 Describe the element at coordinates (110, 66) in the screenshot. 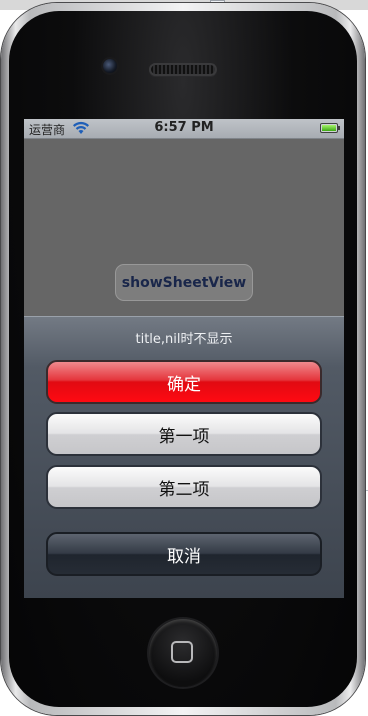

I see `camera-icon` at that location.